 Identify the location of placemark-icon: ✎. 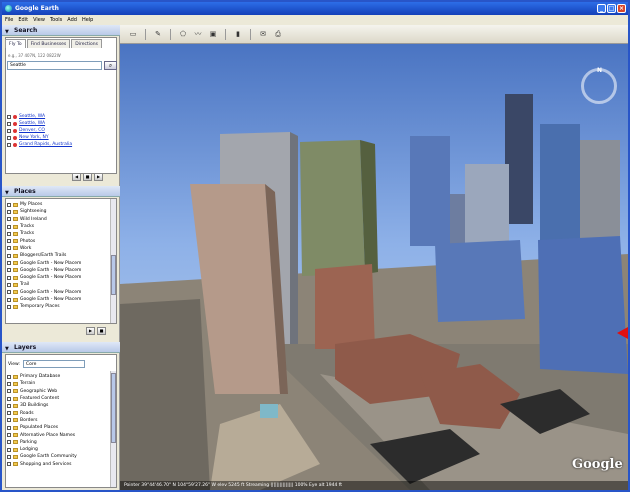
(158, 34).